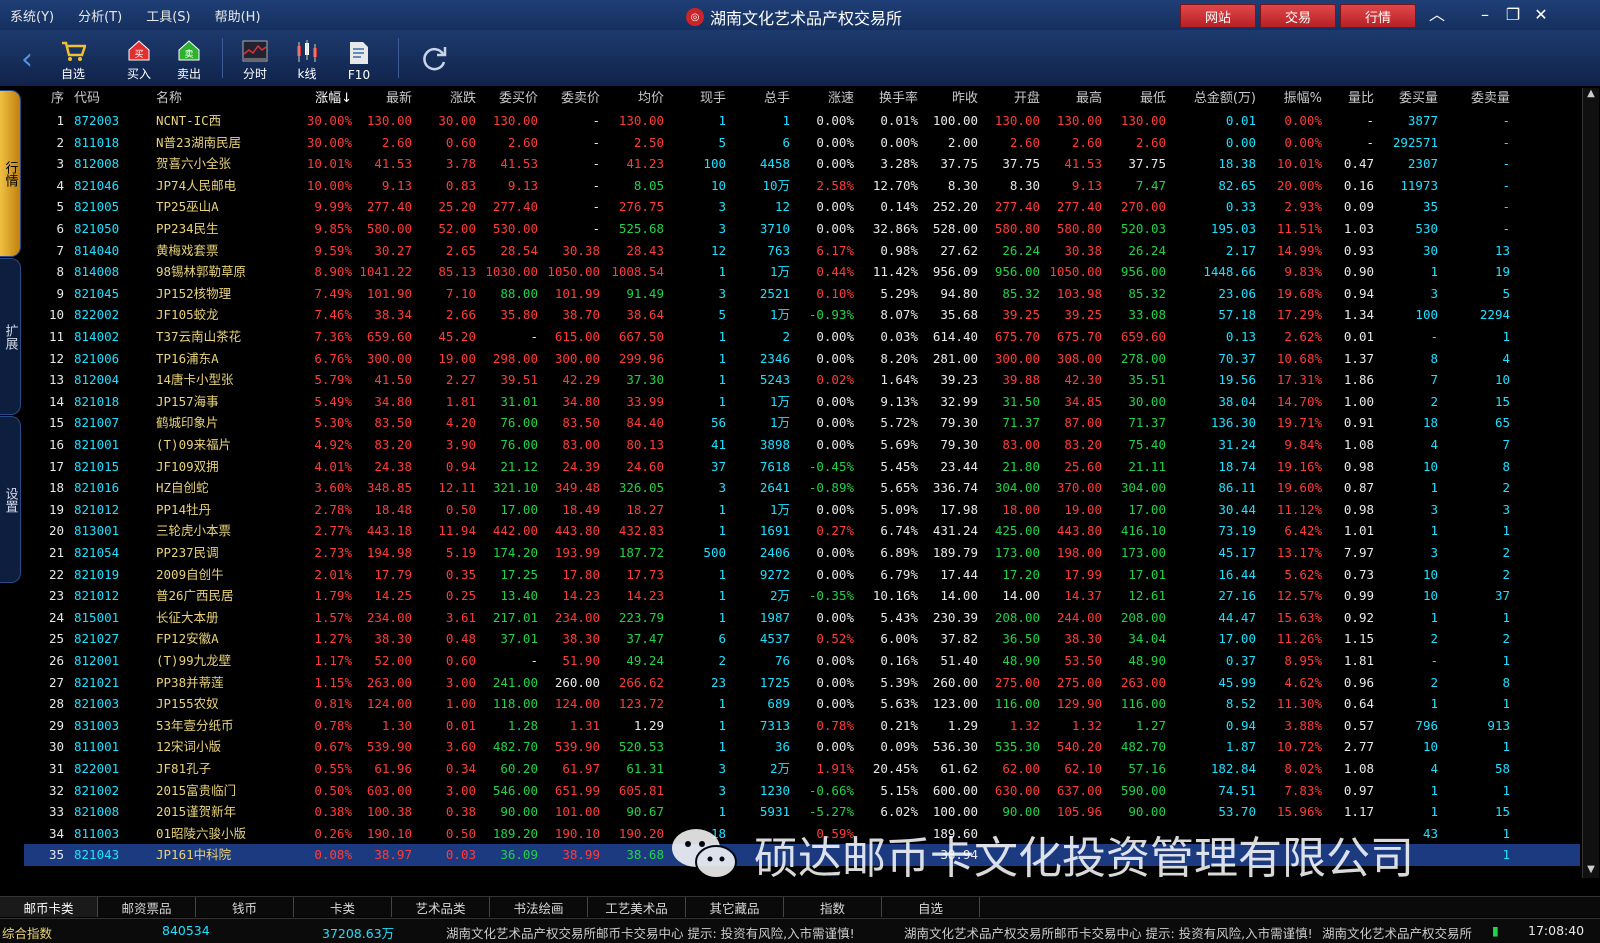 The image size is (1600, 943). I want to click on vertical-scrollbar: ▲ ▼, so click(1590, 483).